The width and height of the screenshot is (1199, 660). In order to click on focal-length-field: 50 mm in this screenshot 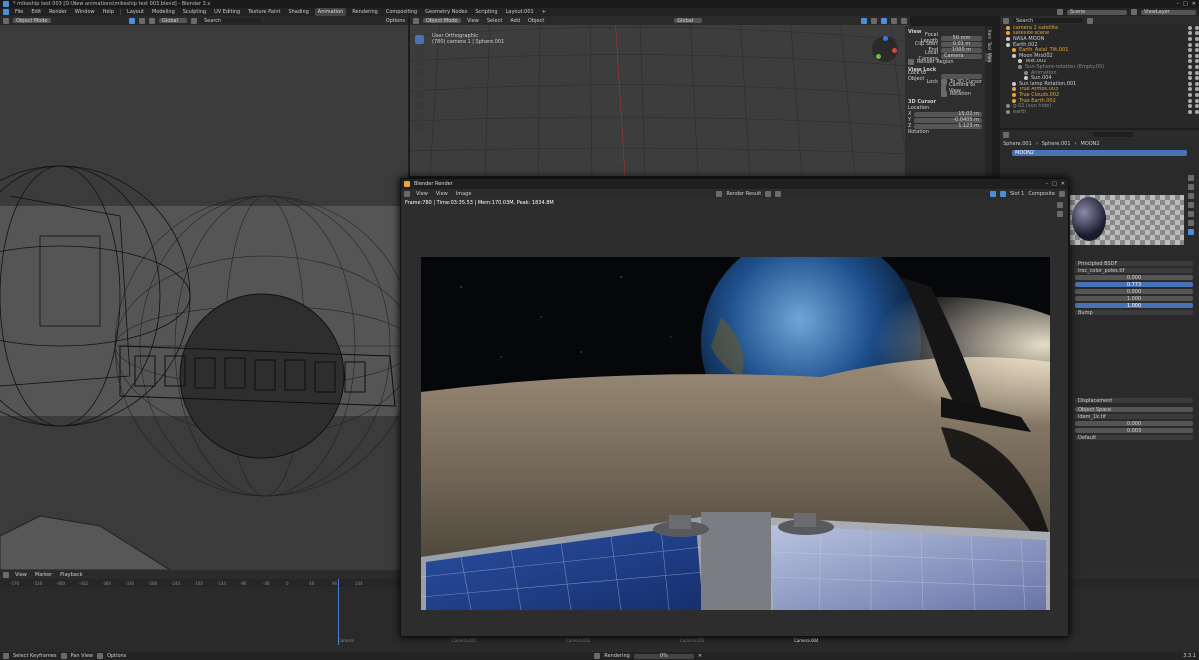, I will do `click(961, 38)`.